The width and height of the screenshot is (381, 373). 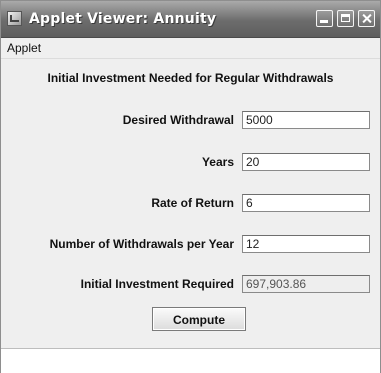 What do you see at coordinates (324, 18) in the screenshot?
I see `minimize-icon` at bounding box center [324, 18].